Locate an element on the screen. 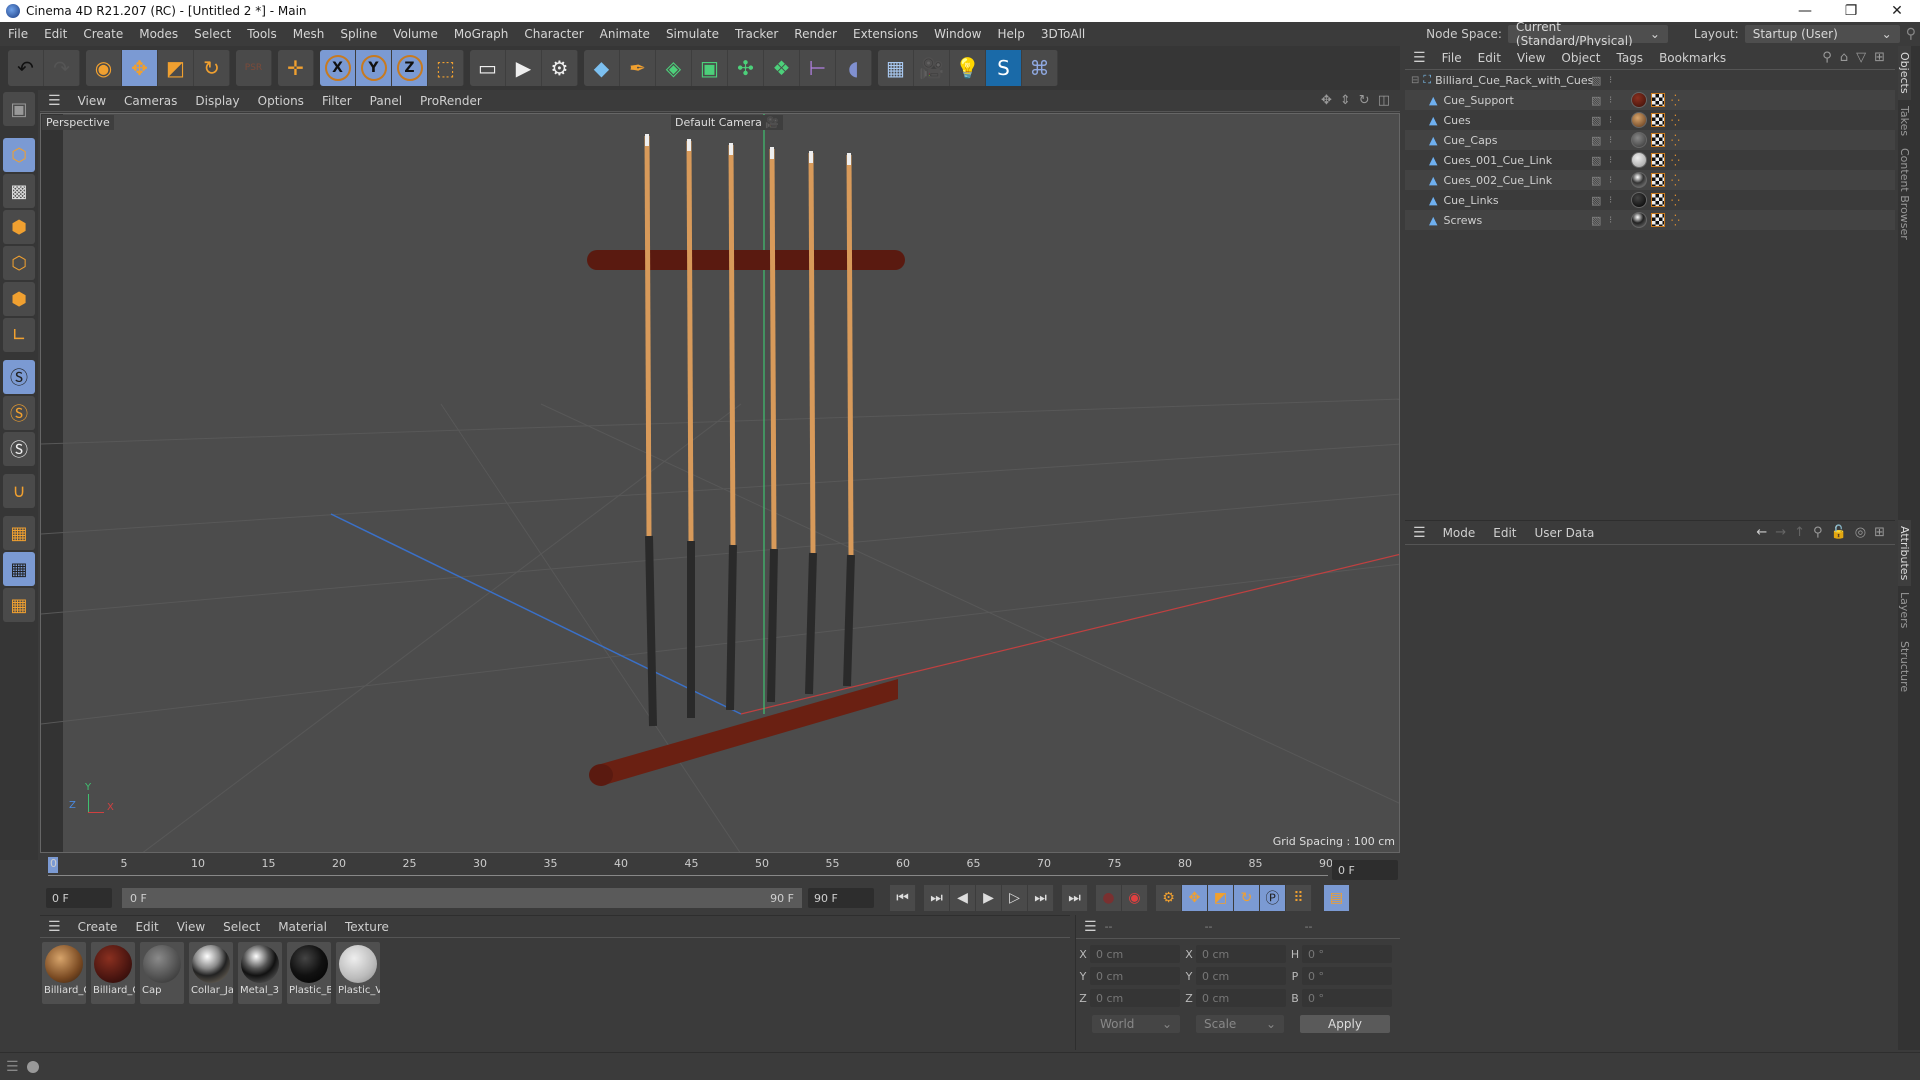  filter-icon: ▽ is located at coordinates (1861, 57).